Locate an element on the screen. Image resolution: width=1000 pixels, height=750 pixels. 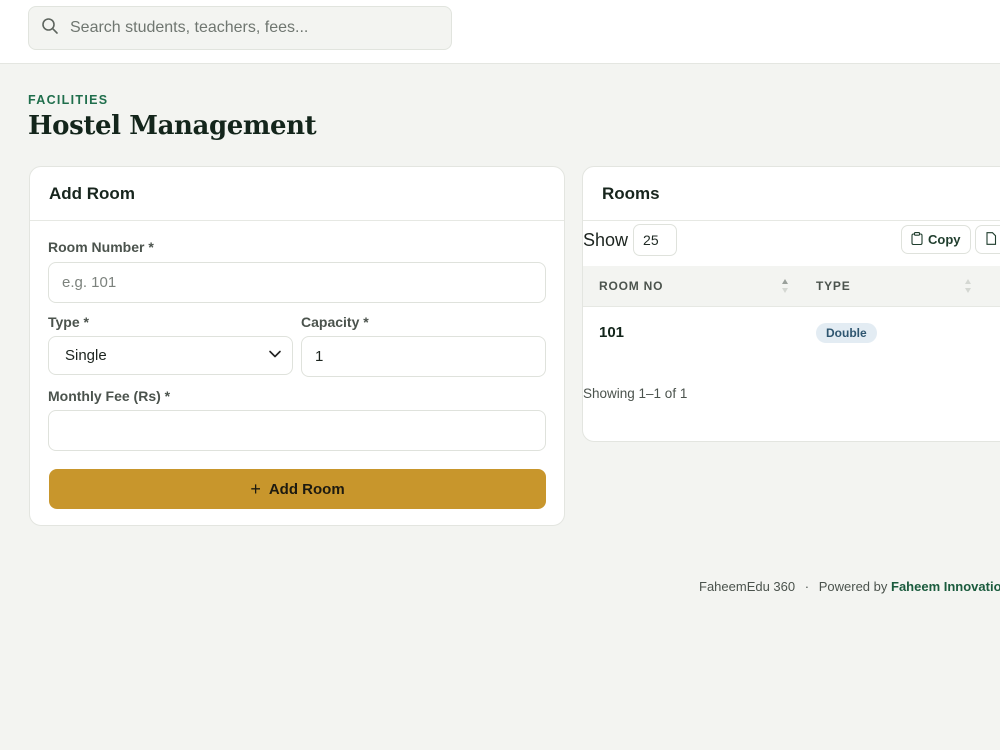
column-header-type: TYPE is located at coordinates (833, 286).